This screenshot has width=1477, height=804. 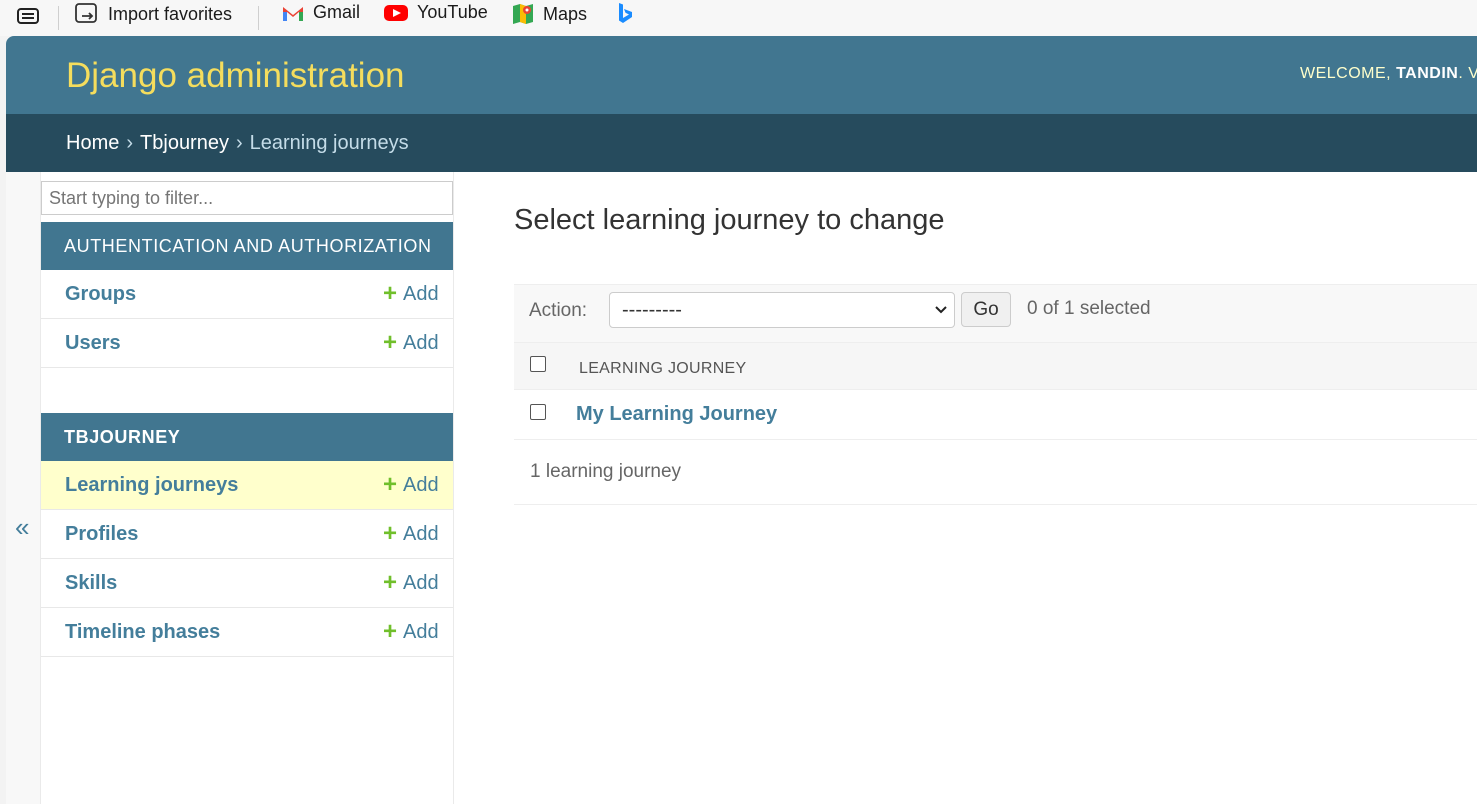 What do you see at coordinates (741, 143) in the screenshot?
I see `breadcrumb: Home › Tbjourney › Learning journeys` at bounding box center [741, 143].